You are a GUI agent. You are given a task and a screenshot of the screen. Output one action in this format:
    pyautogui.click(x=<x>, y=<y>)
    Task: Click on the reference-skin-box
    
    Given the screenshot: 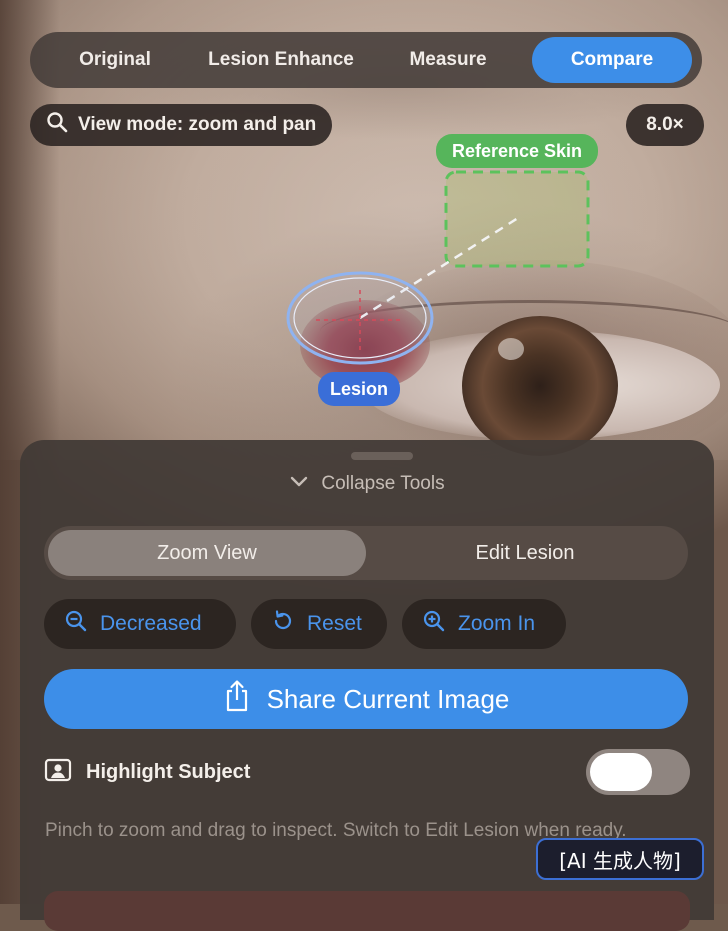 What is the action you would take?
    pyautogui.click(x=517, y=219)
    